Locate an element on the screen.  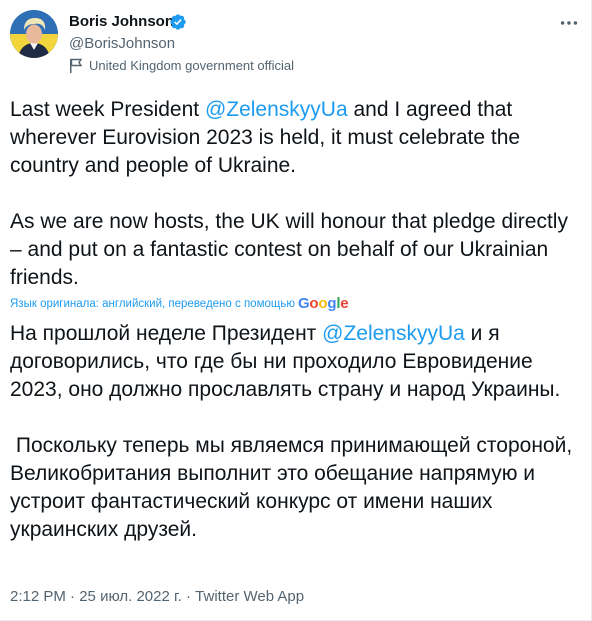
tweet-time: 2:12 PM is located at coordinates (38, 596).